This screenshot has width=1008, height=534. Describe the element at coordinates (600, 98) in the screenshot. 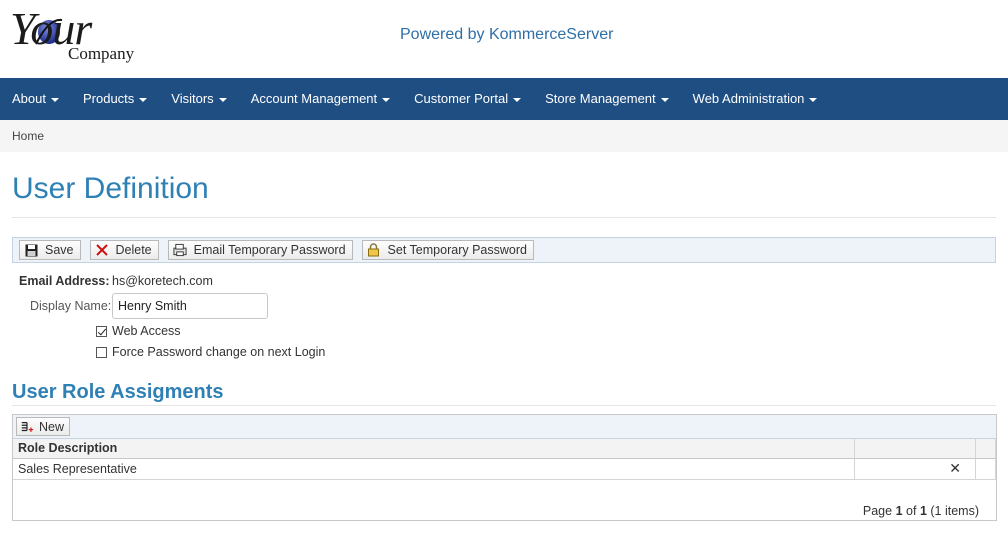

I see `nav-label: Store Management` at that location.